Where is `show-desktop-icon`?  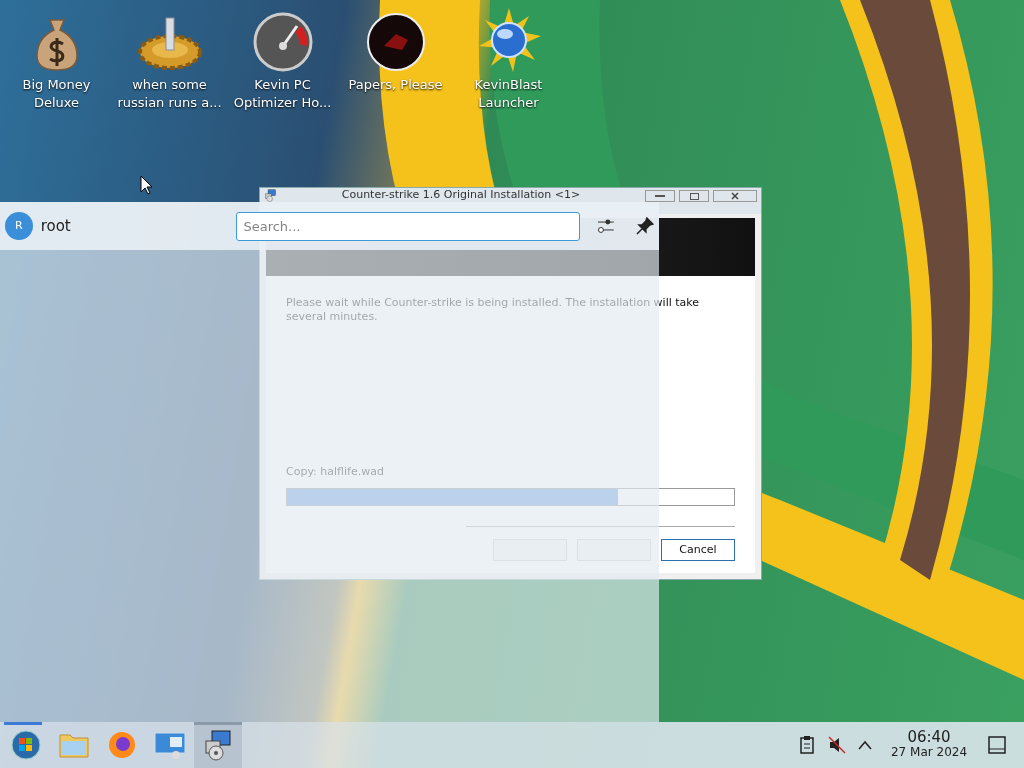 show-desktop-icon is located at coordinates (997, 745).